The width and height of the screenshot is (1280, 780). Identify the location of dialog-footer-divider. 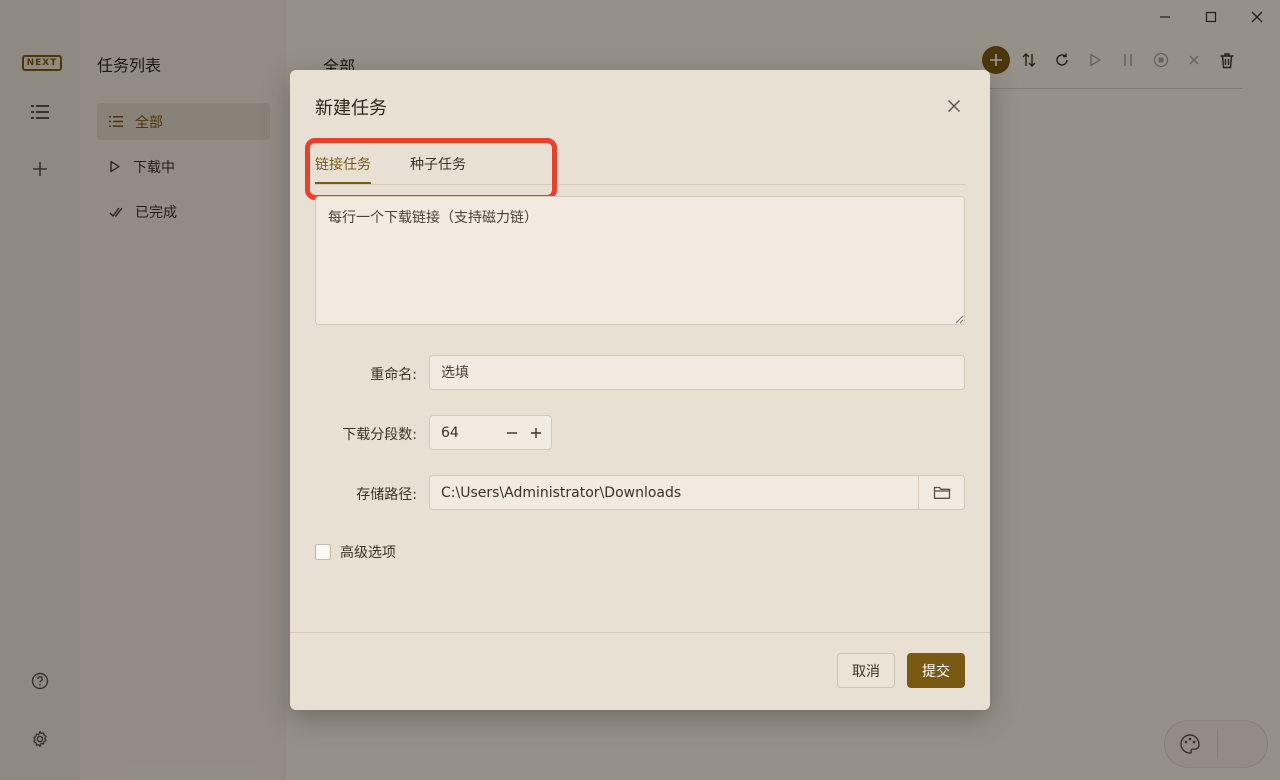
(640, 632).